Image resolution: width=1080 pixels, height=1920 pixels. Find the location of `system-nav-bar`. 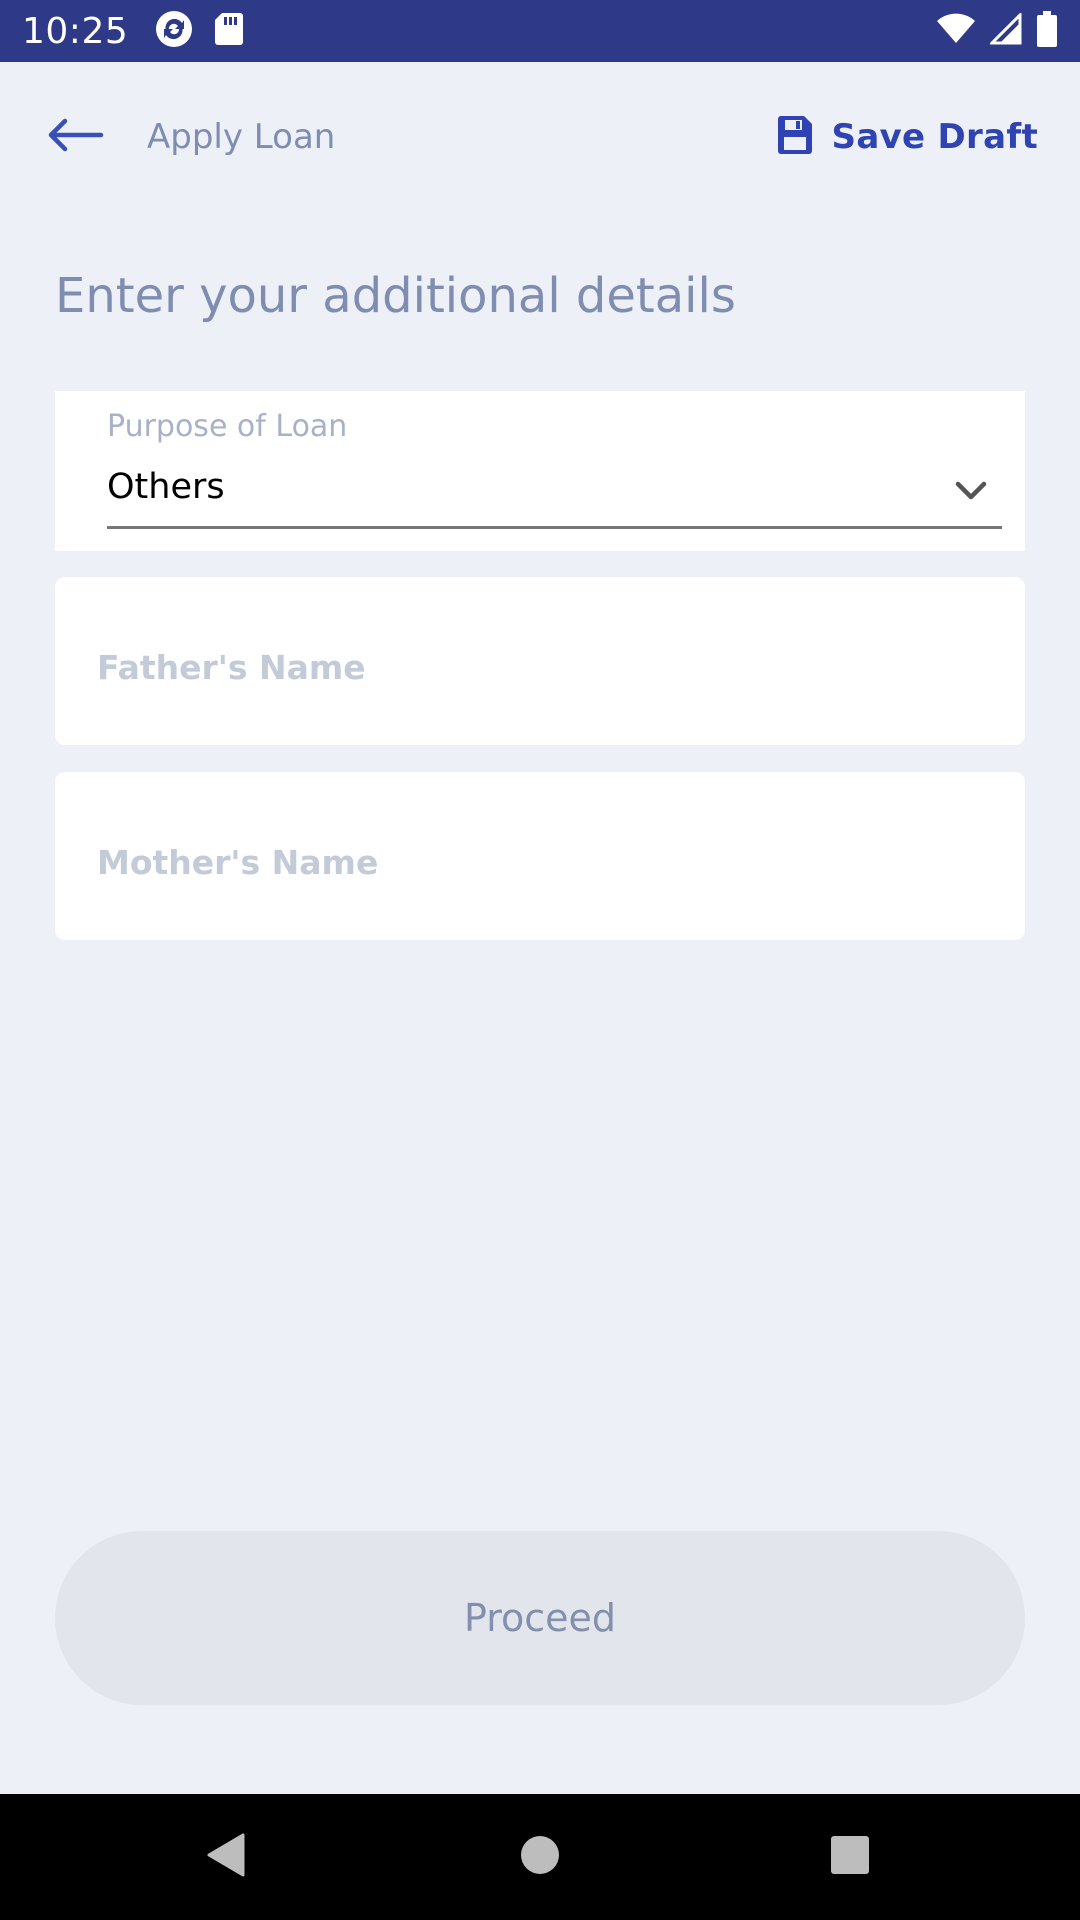

system-nav-bar is located at coordinates (540, 1857).